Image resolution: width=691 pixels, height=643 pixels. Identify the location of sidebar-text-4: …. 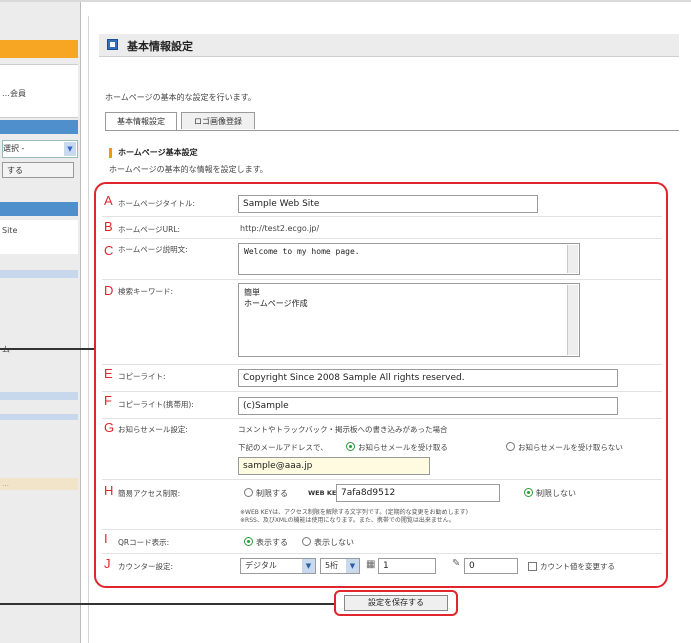
(5, 484).